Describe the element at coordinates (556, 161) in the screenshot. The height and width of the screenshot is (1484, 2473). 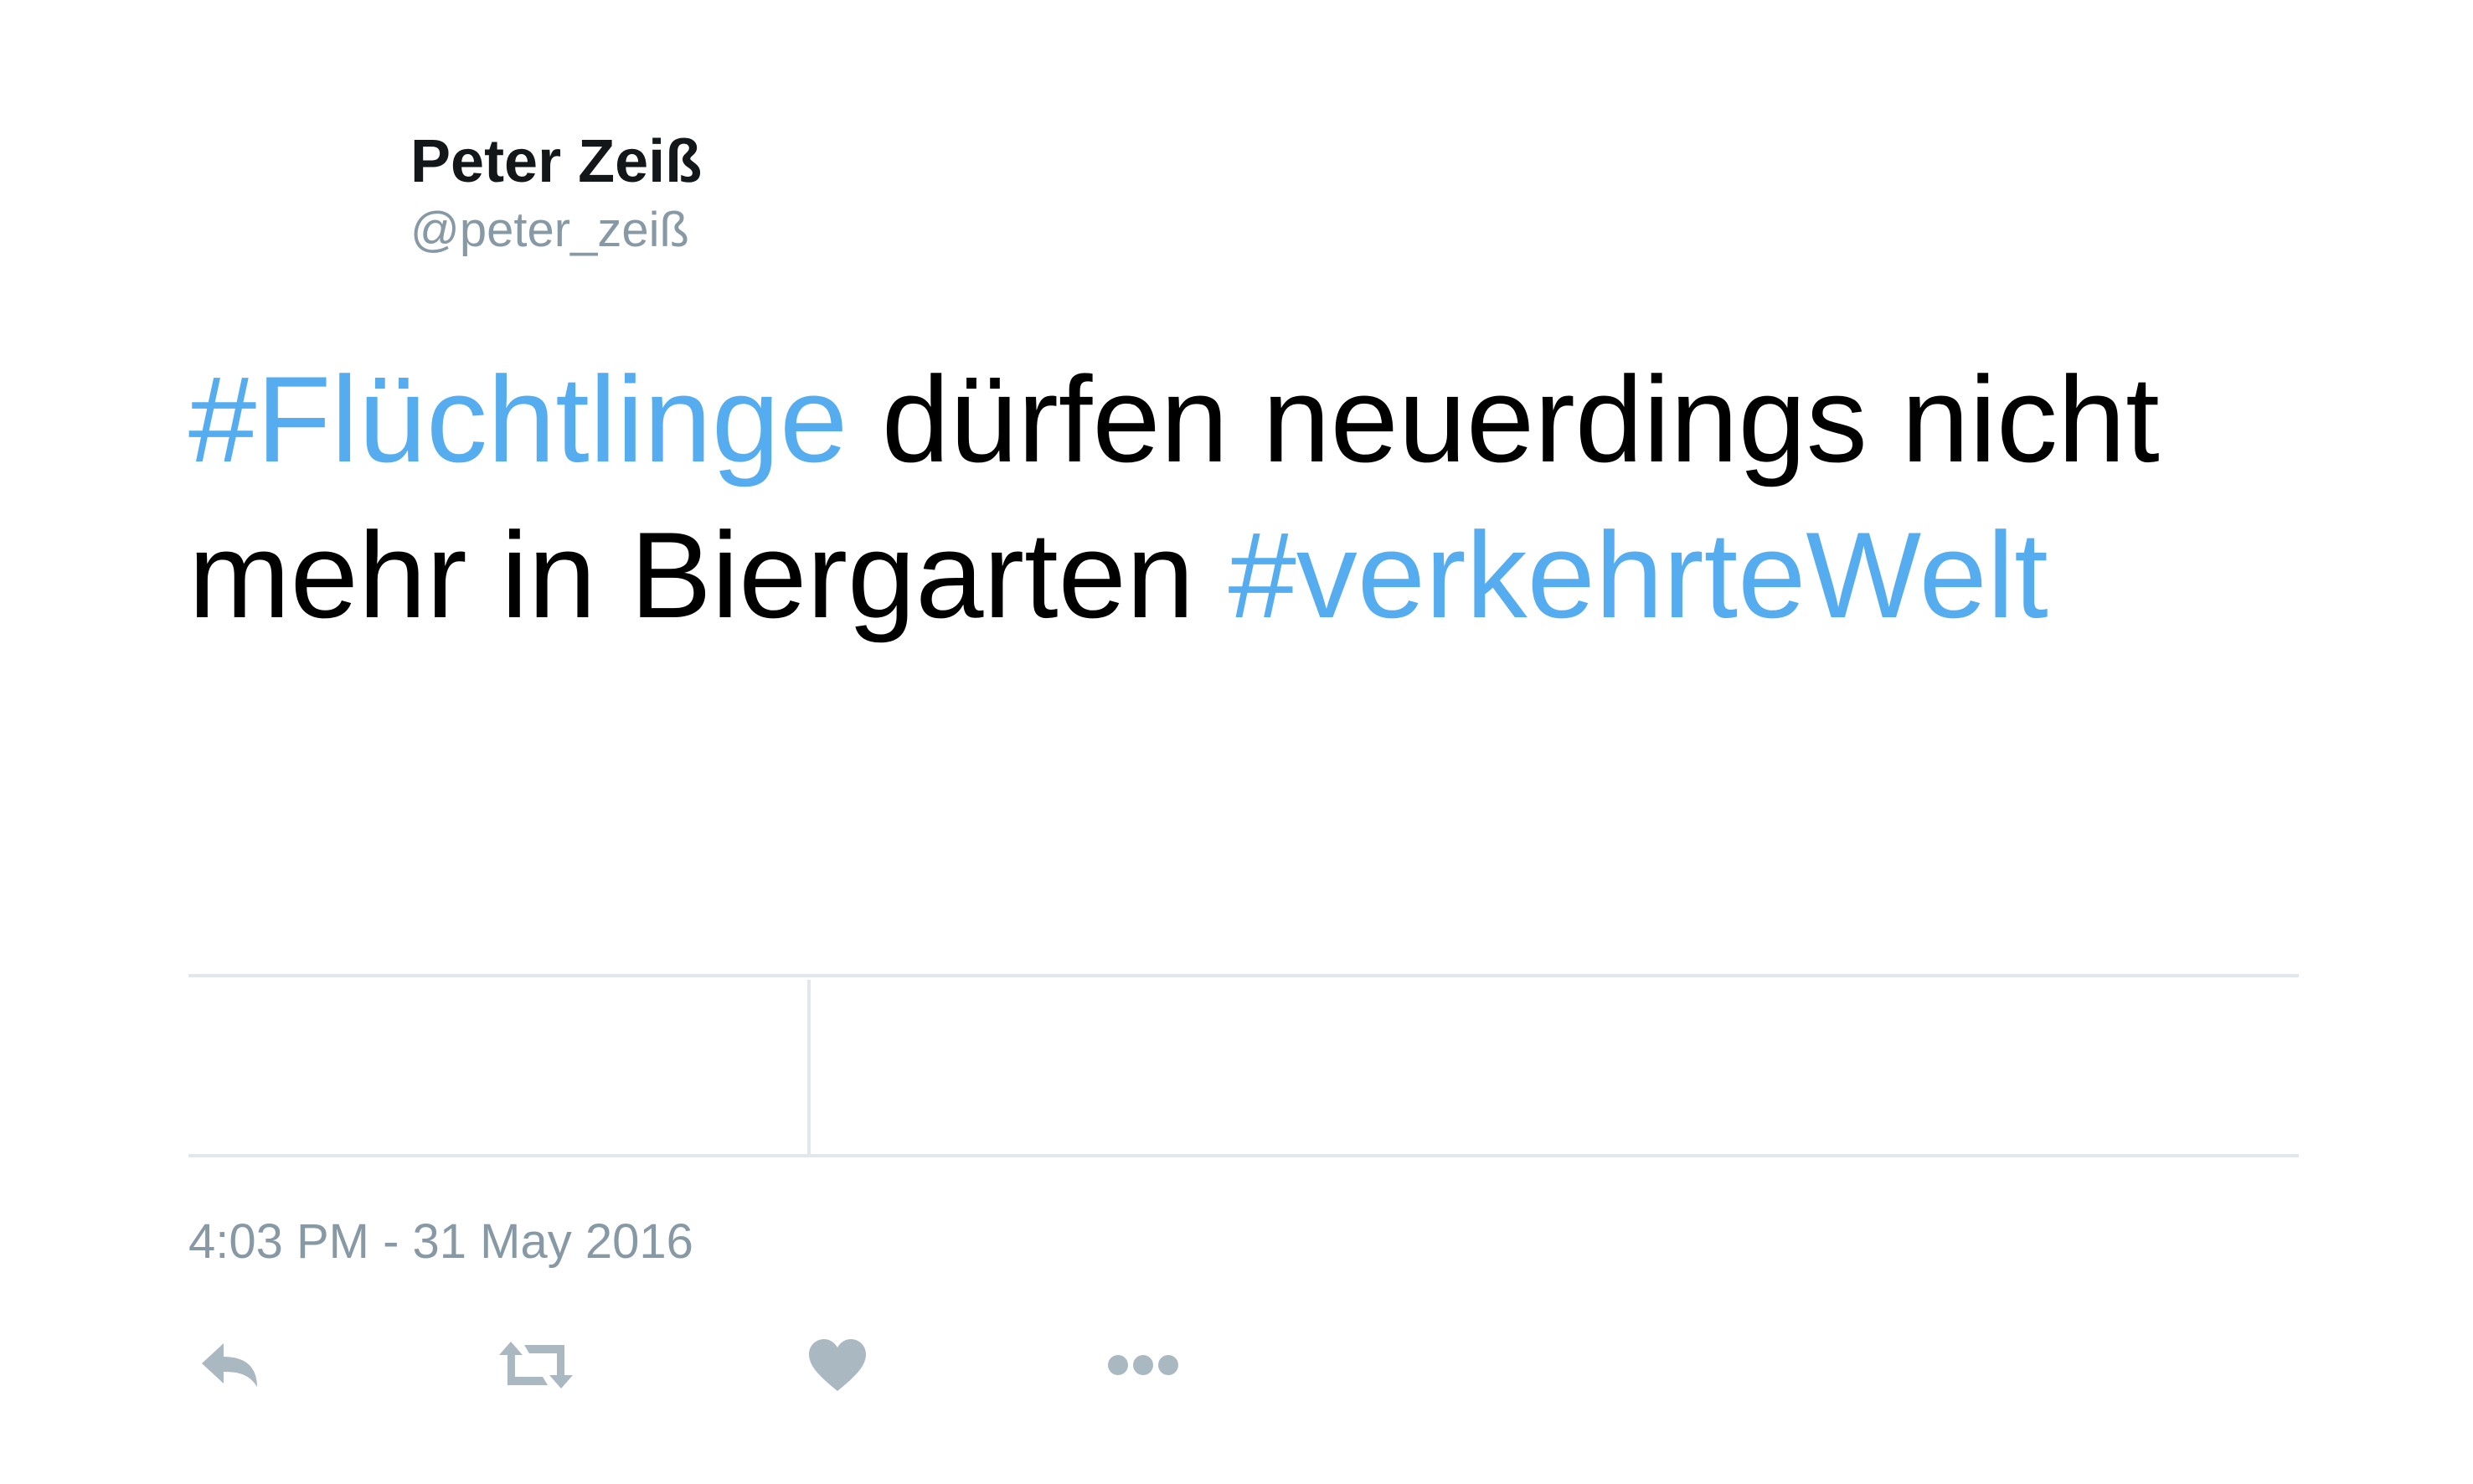
I see `user-display-name: Peter Zeiß` at that location.